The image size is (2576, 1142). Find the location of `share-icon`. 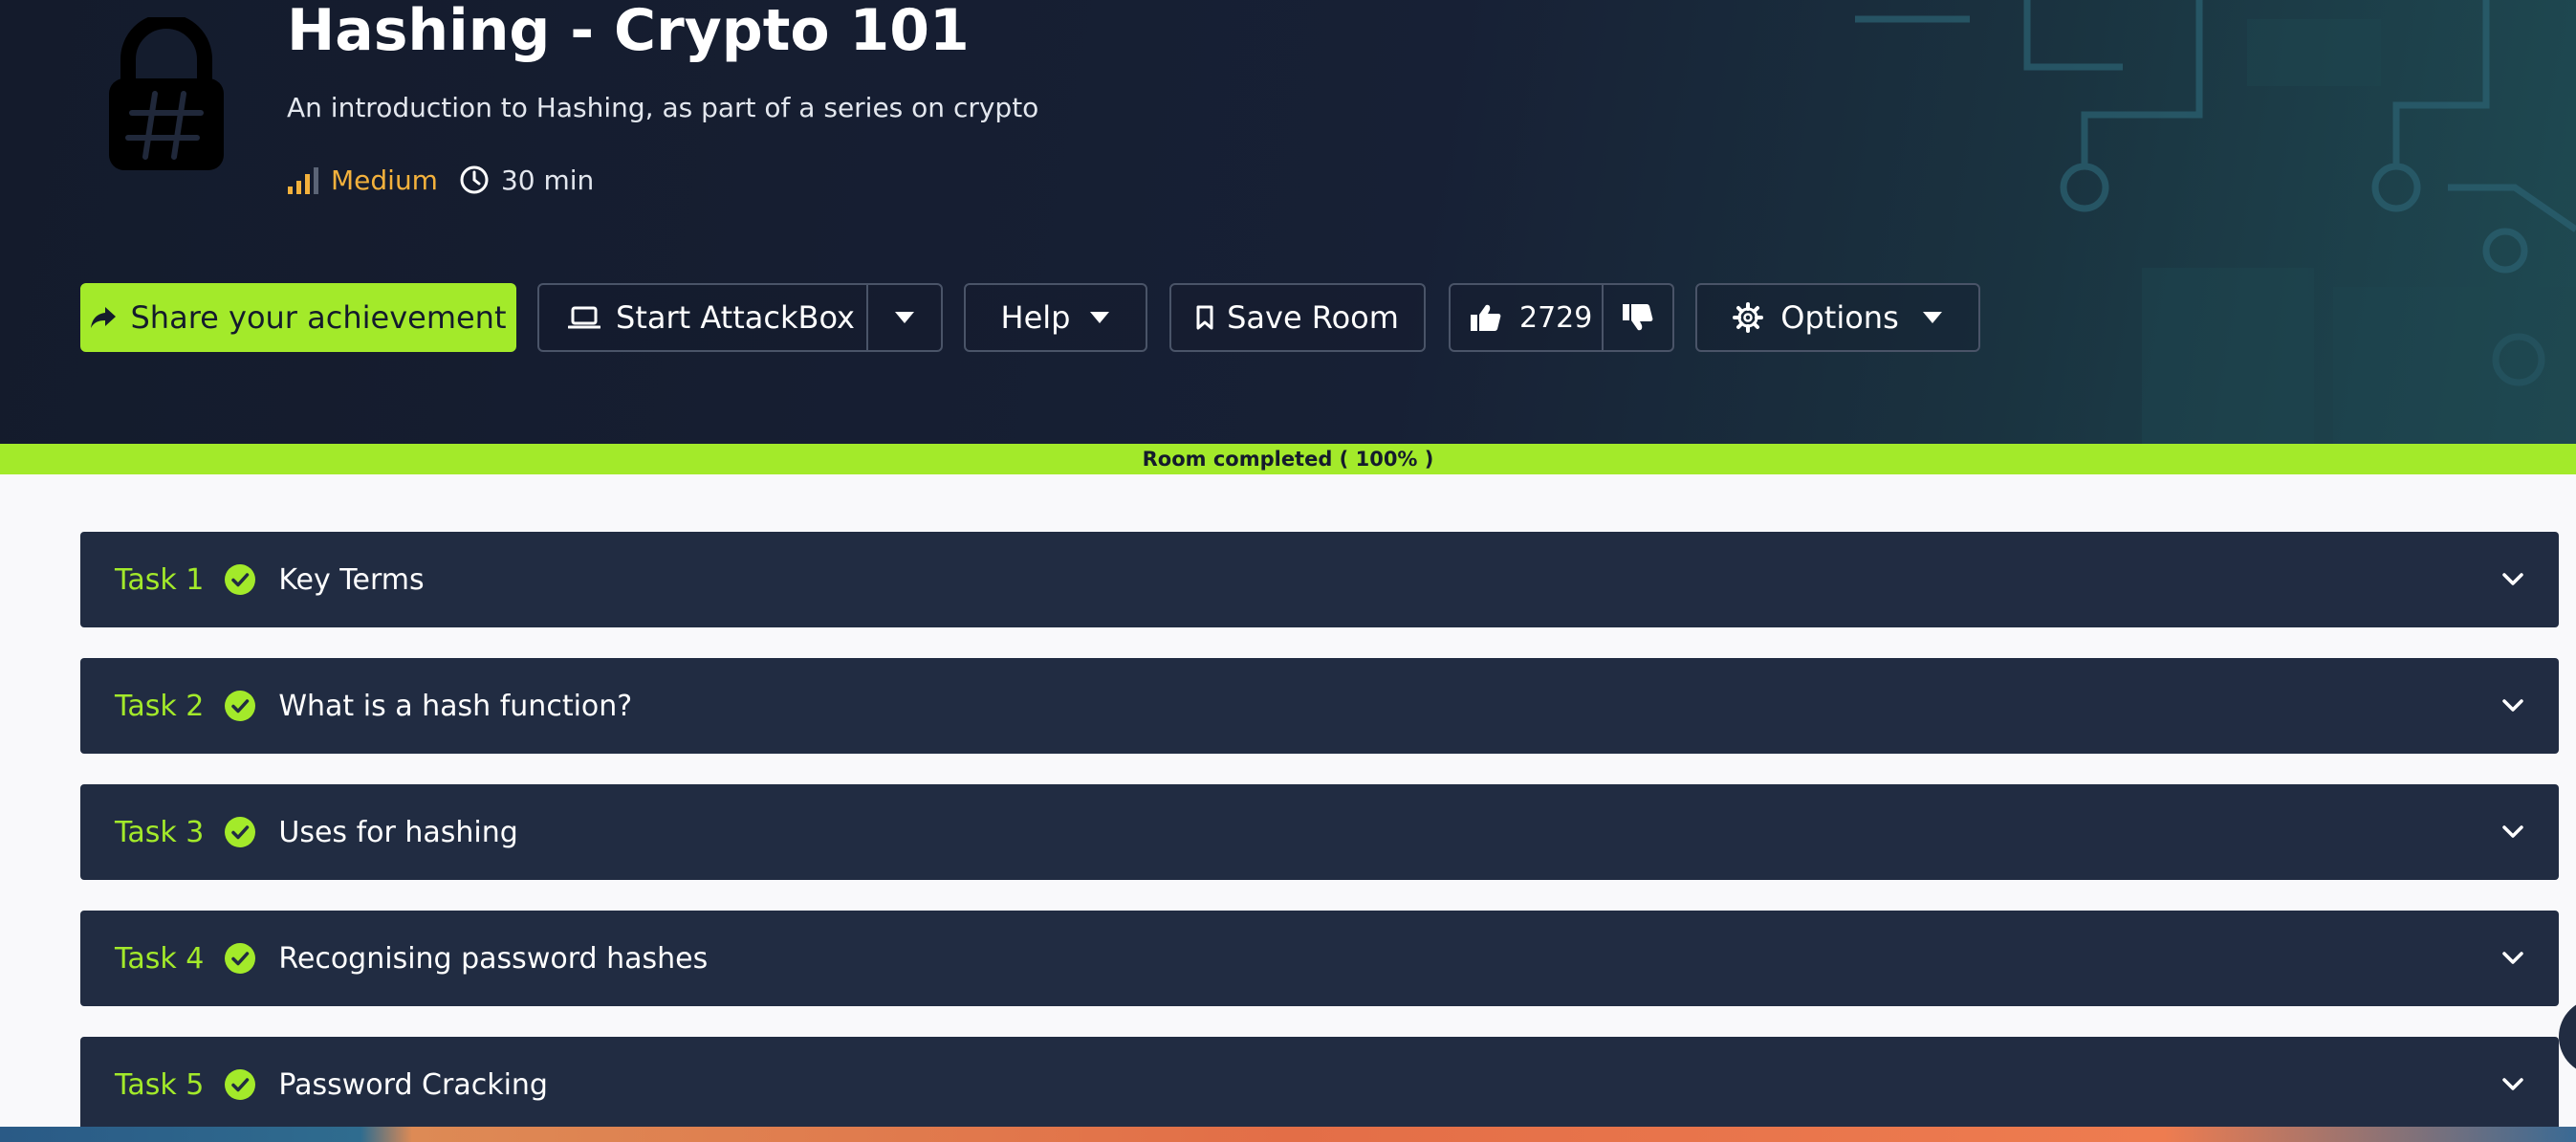

share-icon is located at coordinates (104, 317).